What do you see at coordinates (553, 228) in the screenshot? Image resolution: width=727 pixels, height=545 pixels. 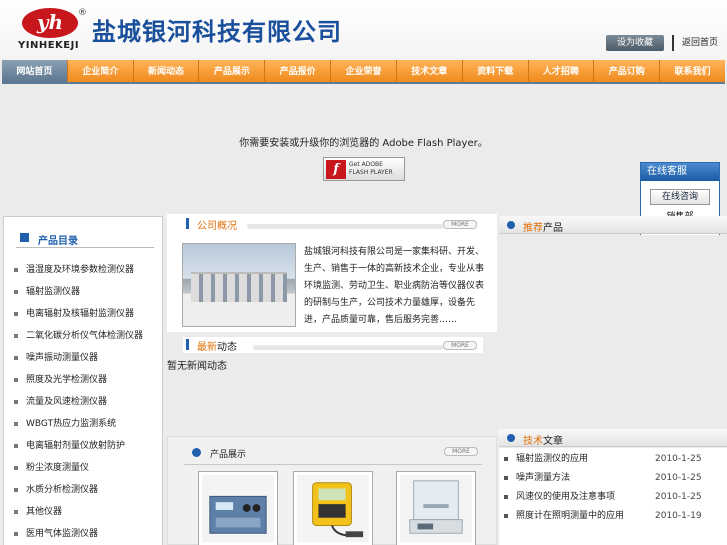 I see `recommended-title-rest: 产品` at bounding box center [553, 228].